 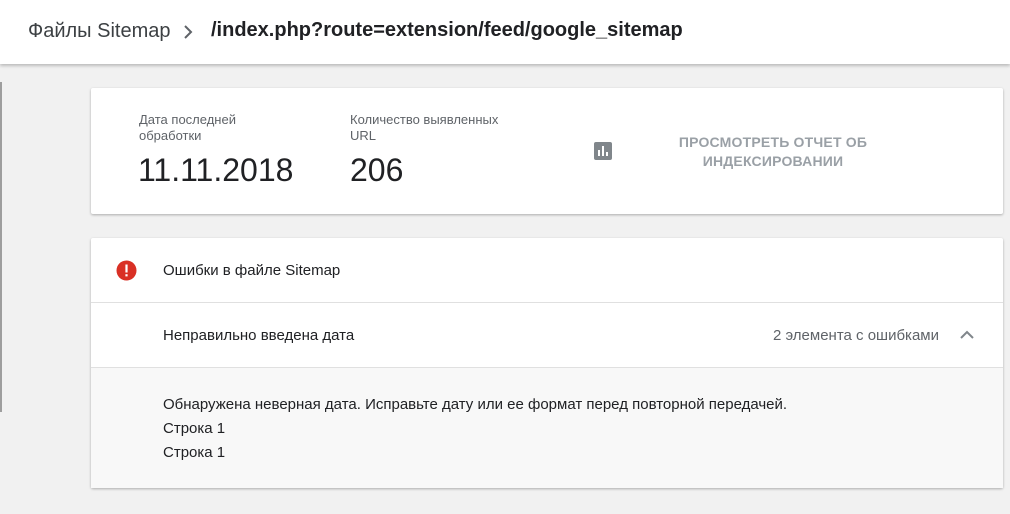 I want to click on breadcrumb-sitemaps-link: Файлы Sitemap, so click(x=99, y=31).